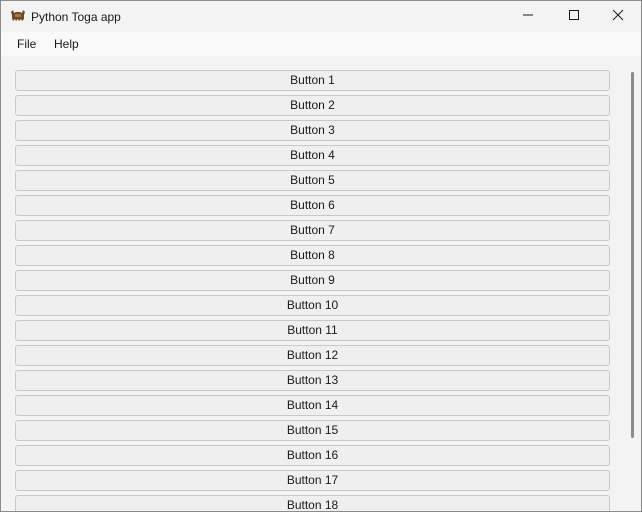  What do you see at coordinates (312, 503) in the screenshot?
I see `button-18: Button 18` at bounding box center [312, 503].